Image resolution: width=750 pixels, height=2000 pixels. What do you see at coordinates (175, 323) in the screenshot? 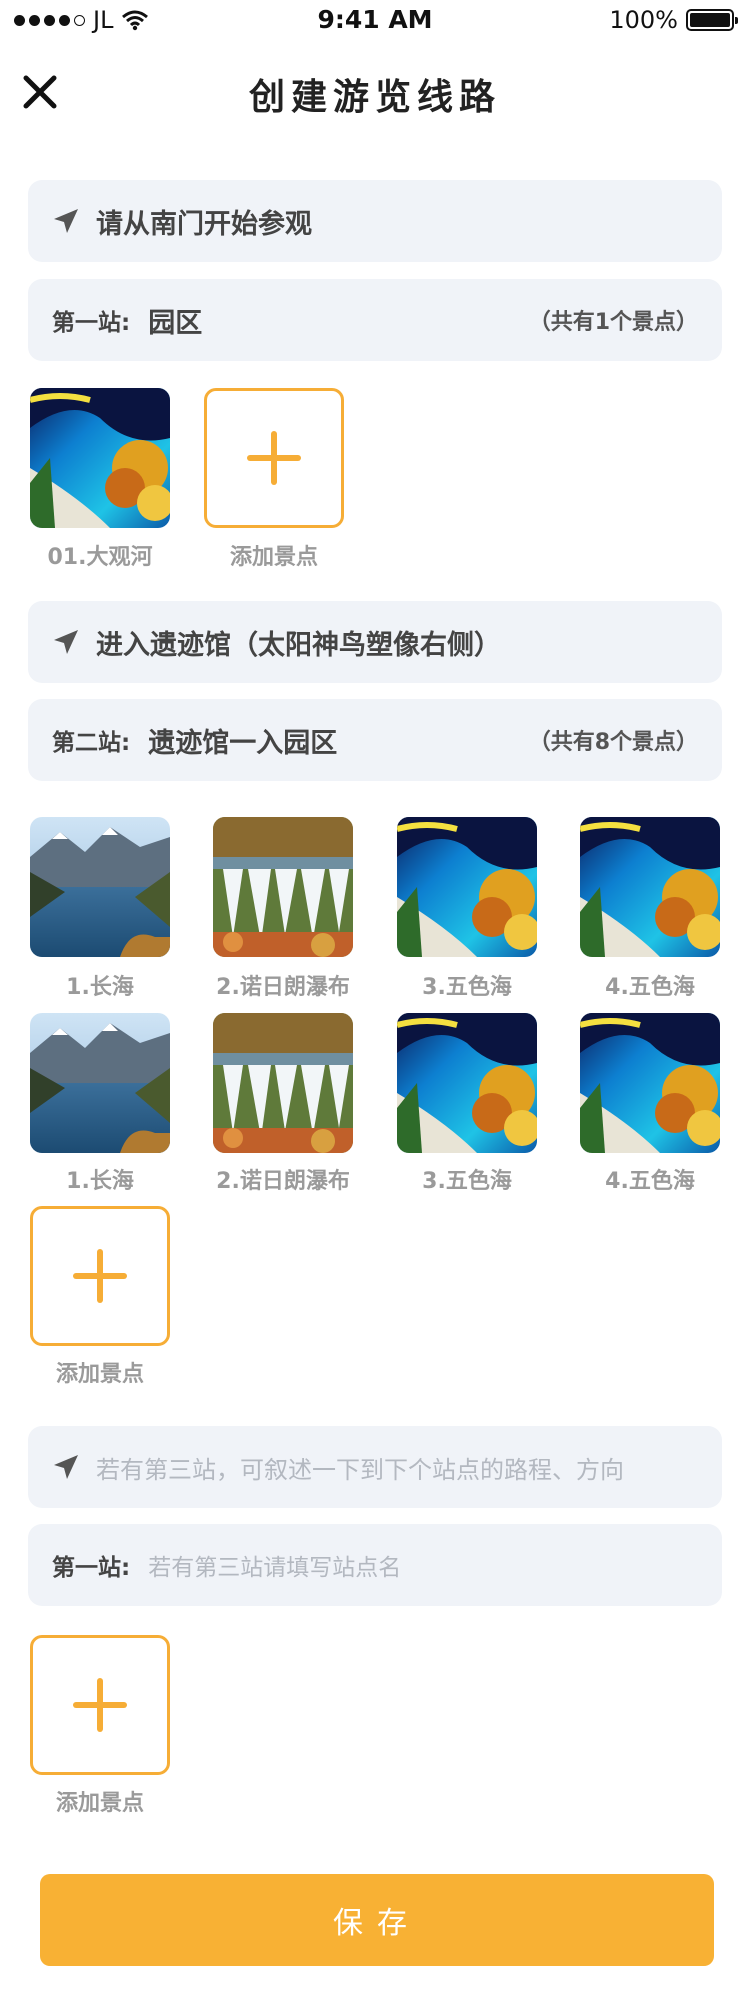
I see `station-name-1: 园区` at bounding box center [175, 323].